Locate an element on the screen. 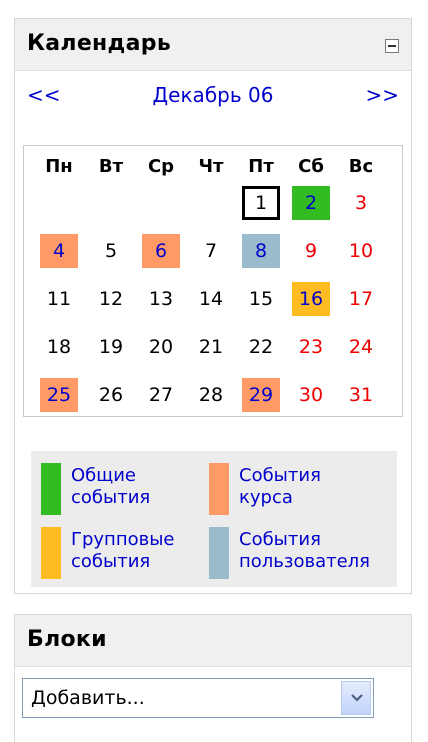  calendar-day: 15 is located at coordinates (261, 299).